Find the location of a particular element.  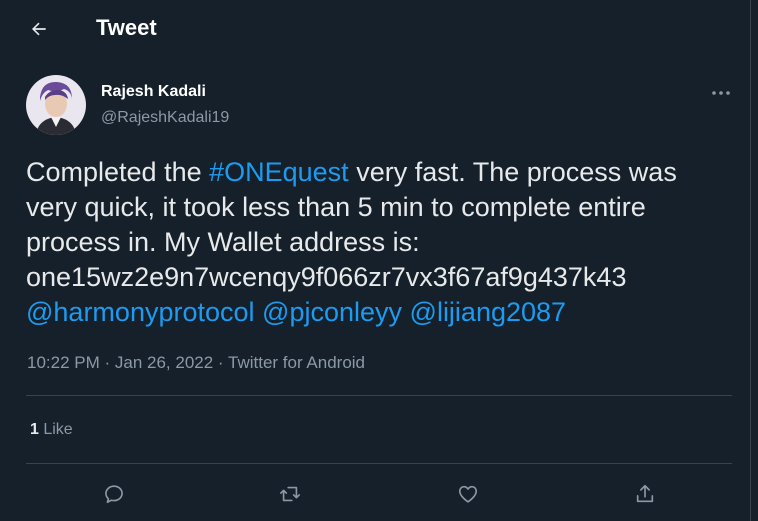

more-options-button is located at coordinates (721, 93).